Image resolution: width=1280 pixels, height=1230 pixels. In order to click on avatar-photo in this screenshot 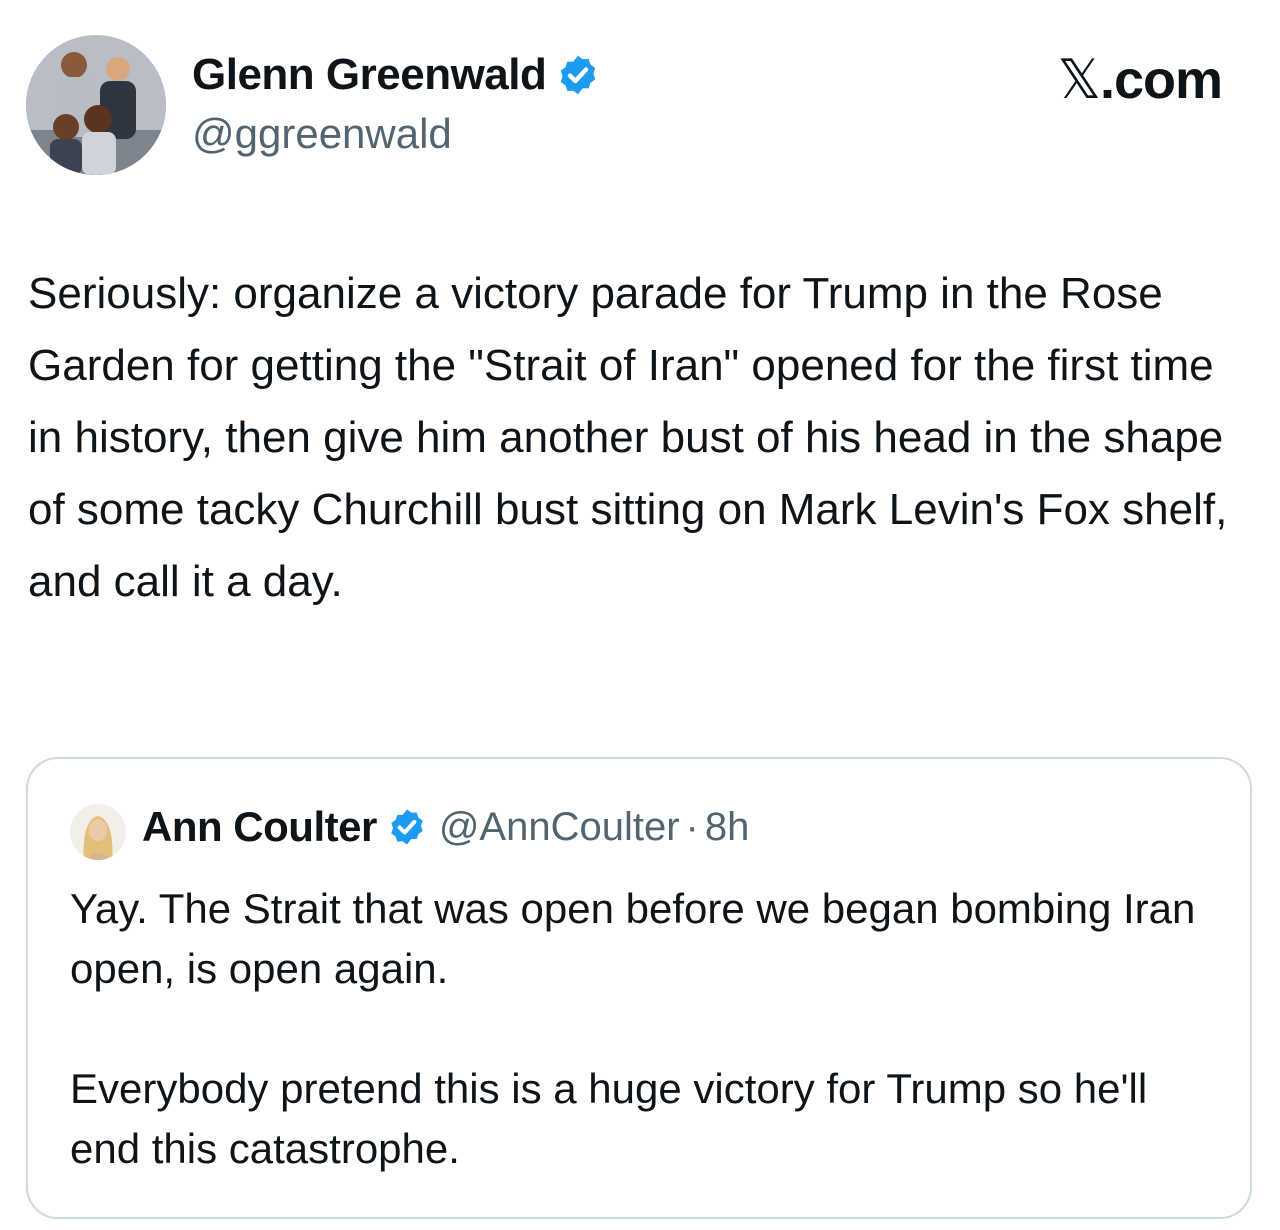, I will do `click(96, 105)`.